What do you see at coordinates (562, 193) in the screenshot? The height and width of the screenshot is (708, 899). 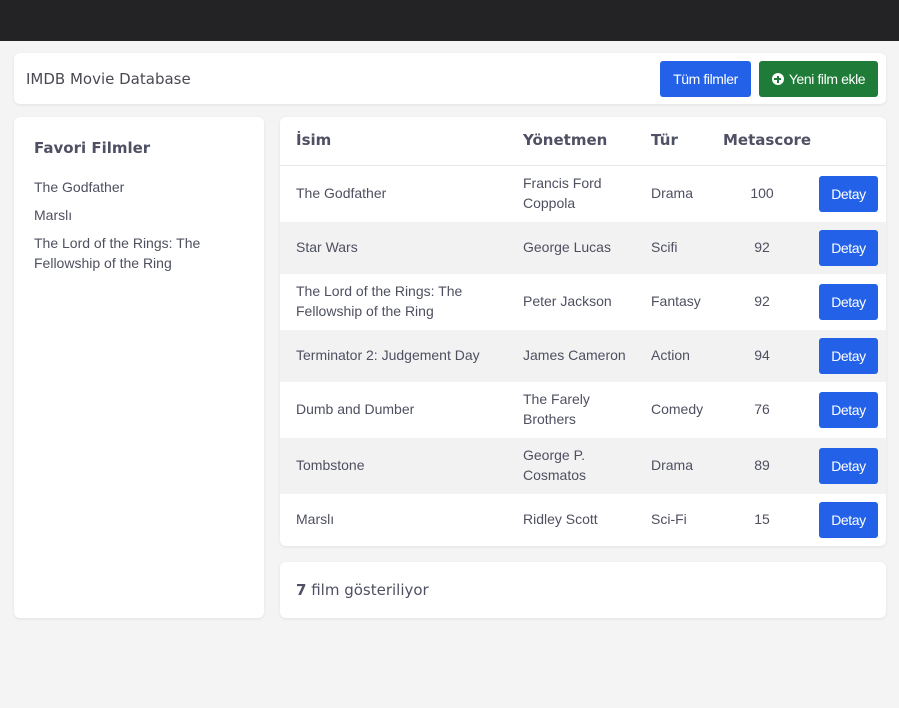 I see `movie-director: Francis Ford Coppola` at bounding box center [562, 193].